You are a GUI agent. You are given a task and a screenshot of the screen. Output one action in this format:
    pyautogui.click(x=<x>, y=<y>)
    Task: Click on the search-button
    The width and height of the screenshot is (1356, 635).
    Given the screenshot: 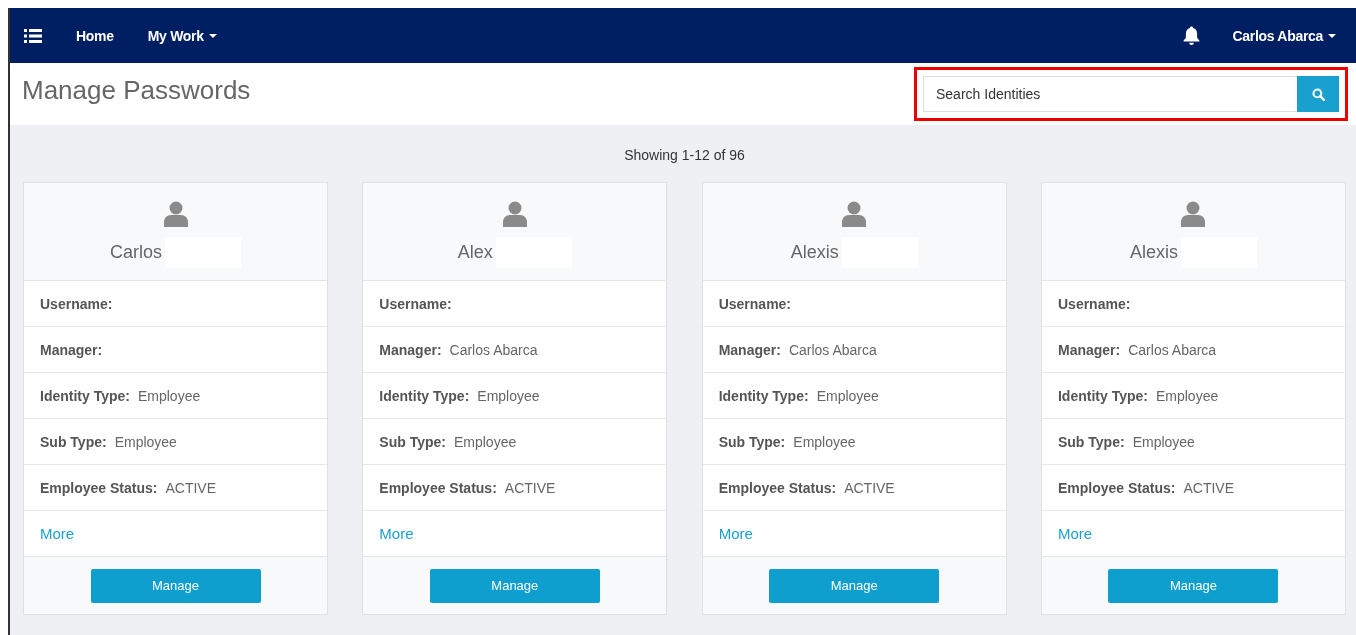 What is the action you would take?
    pyautogui.click(x=1318, y=94)
    